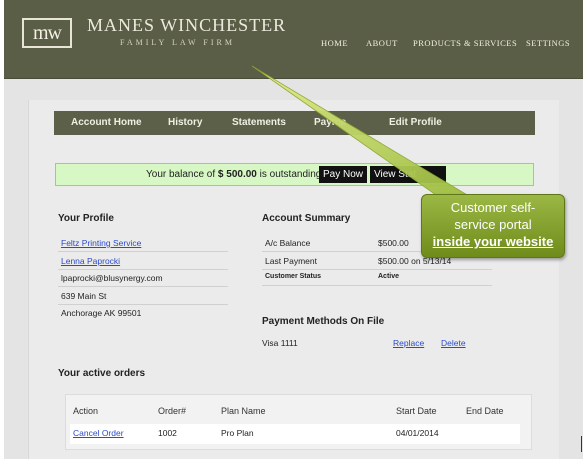 The height and width of the screenshot is (459, 587). I want to click on callout-line-3: inside your website, so click(493, 241).